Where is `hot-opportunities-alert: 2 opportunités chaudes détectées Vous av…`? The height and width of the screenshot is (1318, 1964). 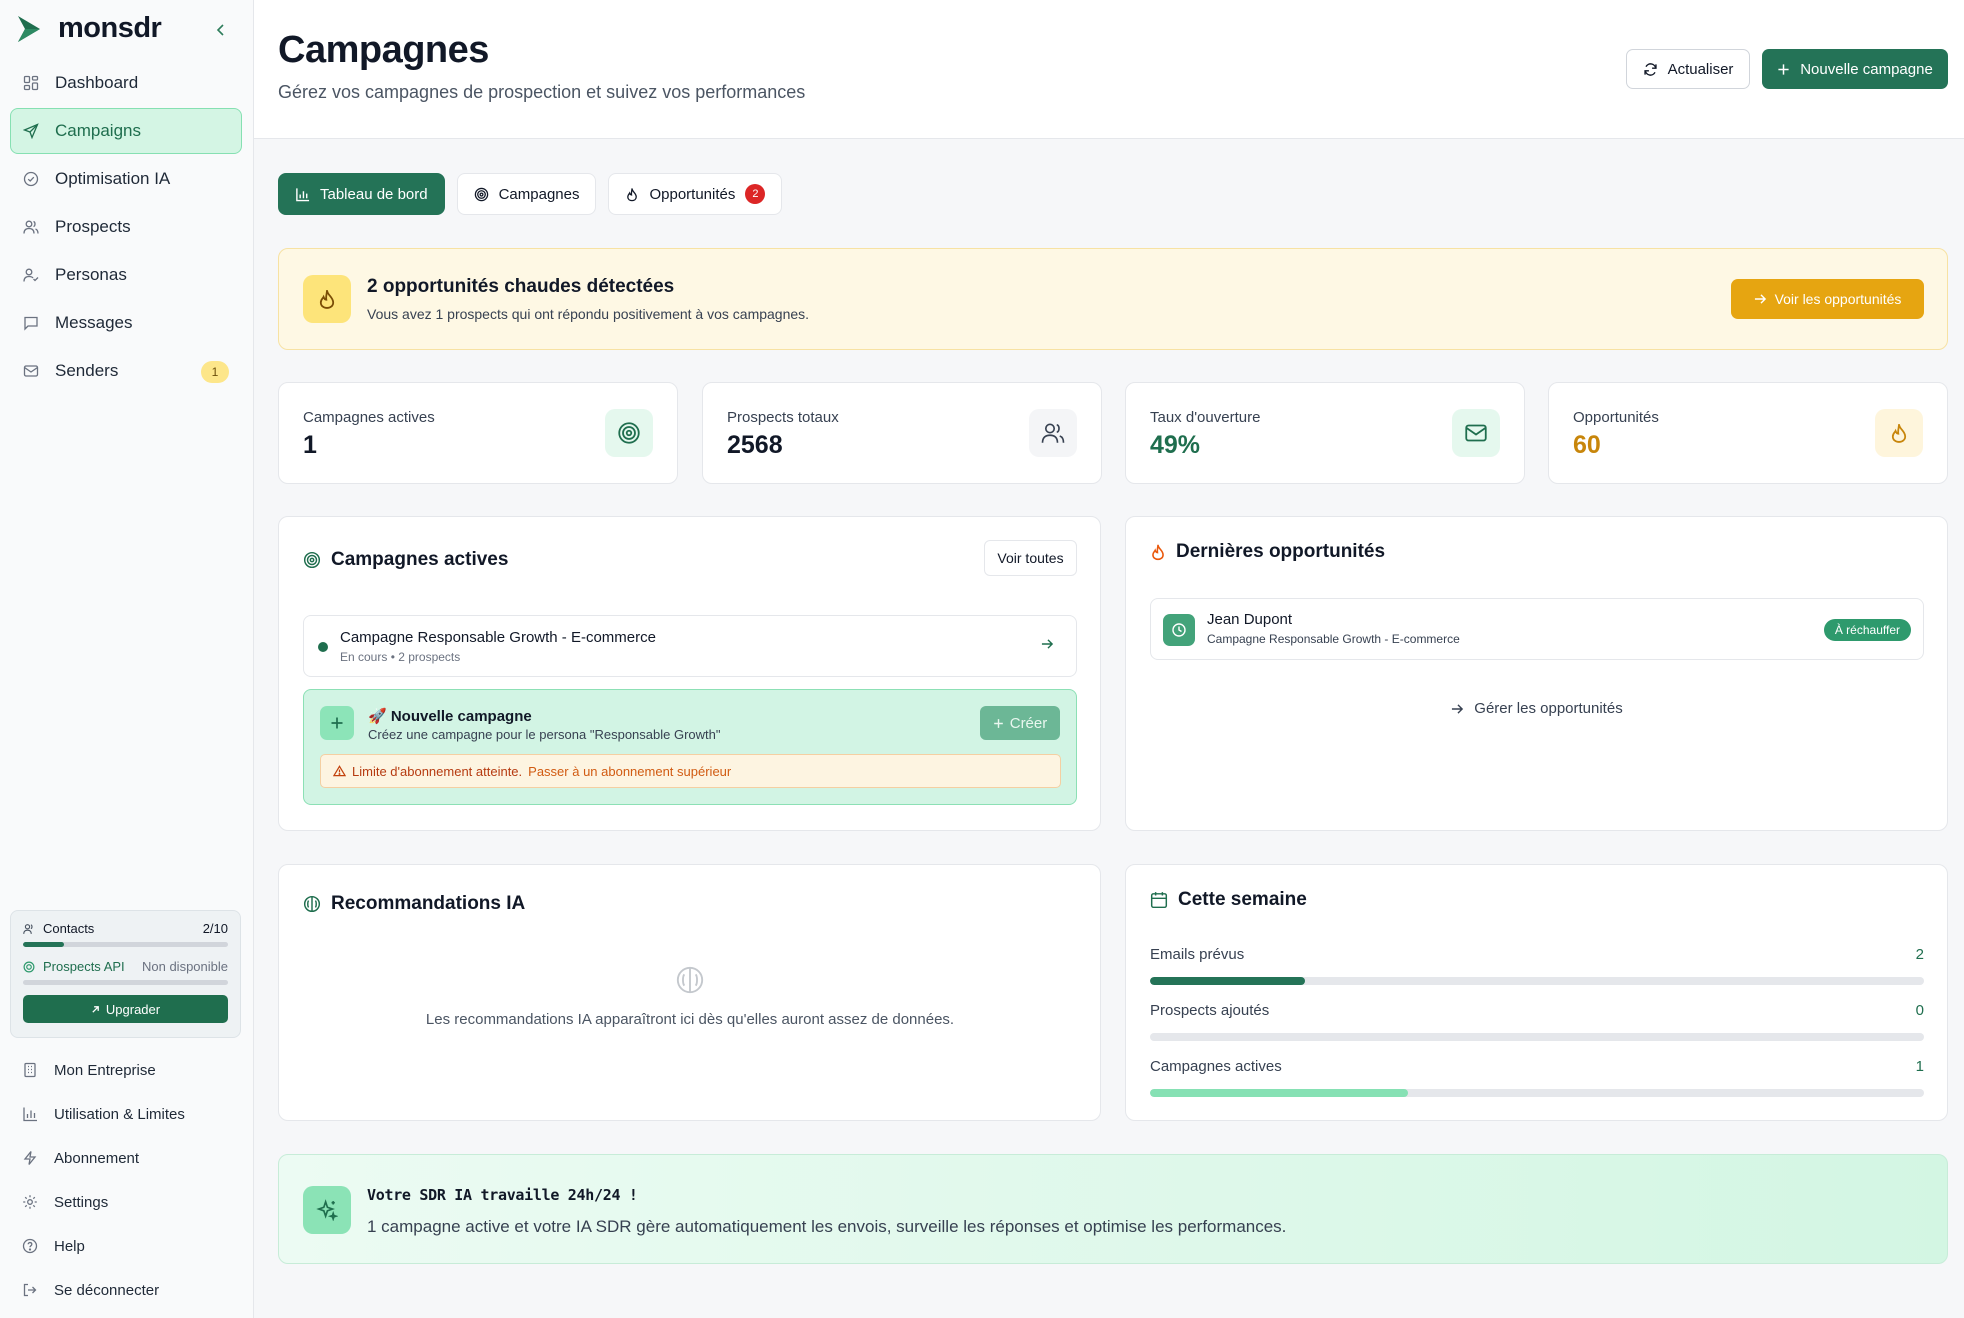
hot-opportunities-alert: 2 opportunités chaudes détectées Vous av… is located at coordinates (1113, 299).